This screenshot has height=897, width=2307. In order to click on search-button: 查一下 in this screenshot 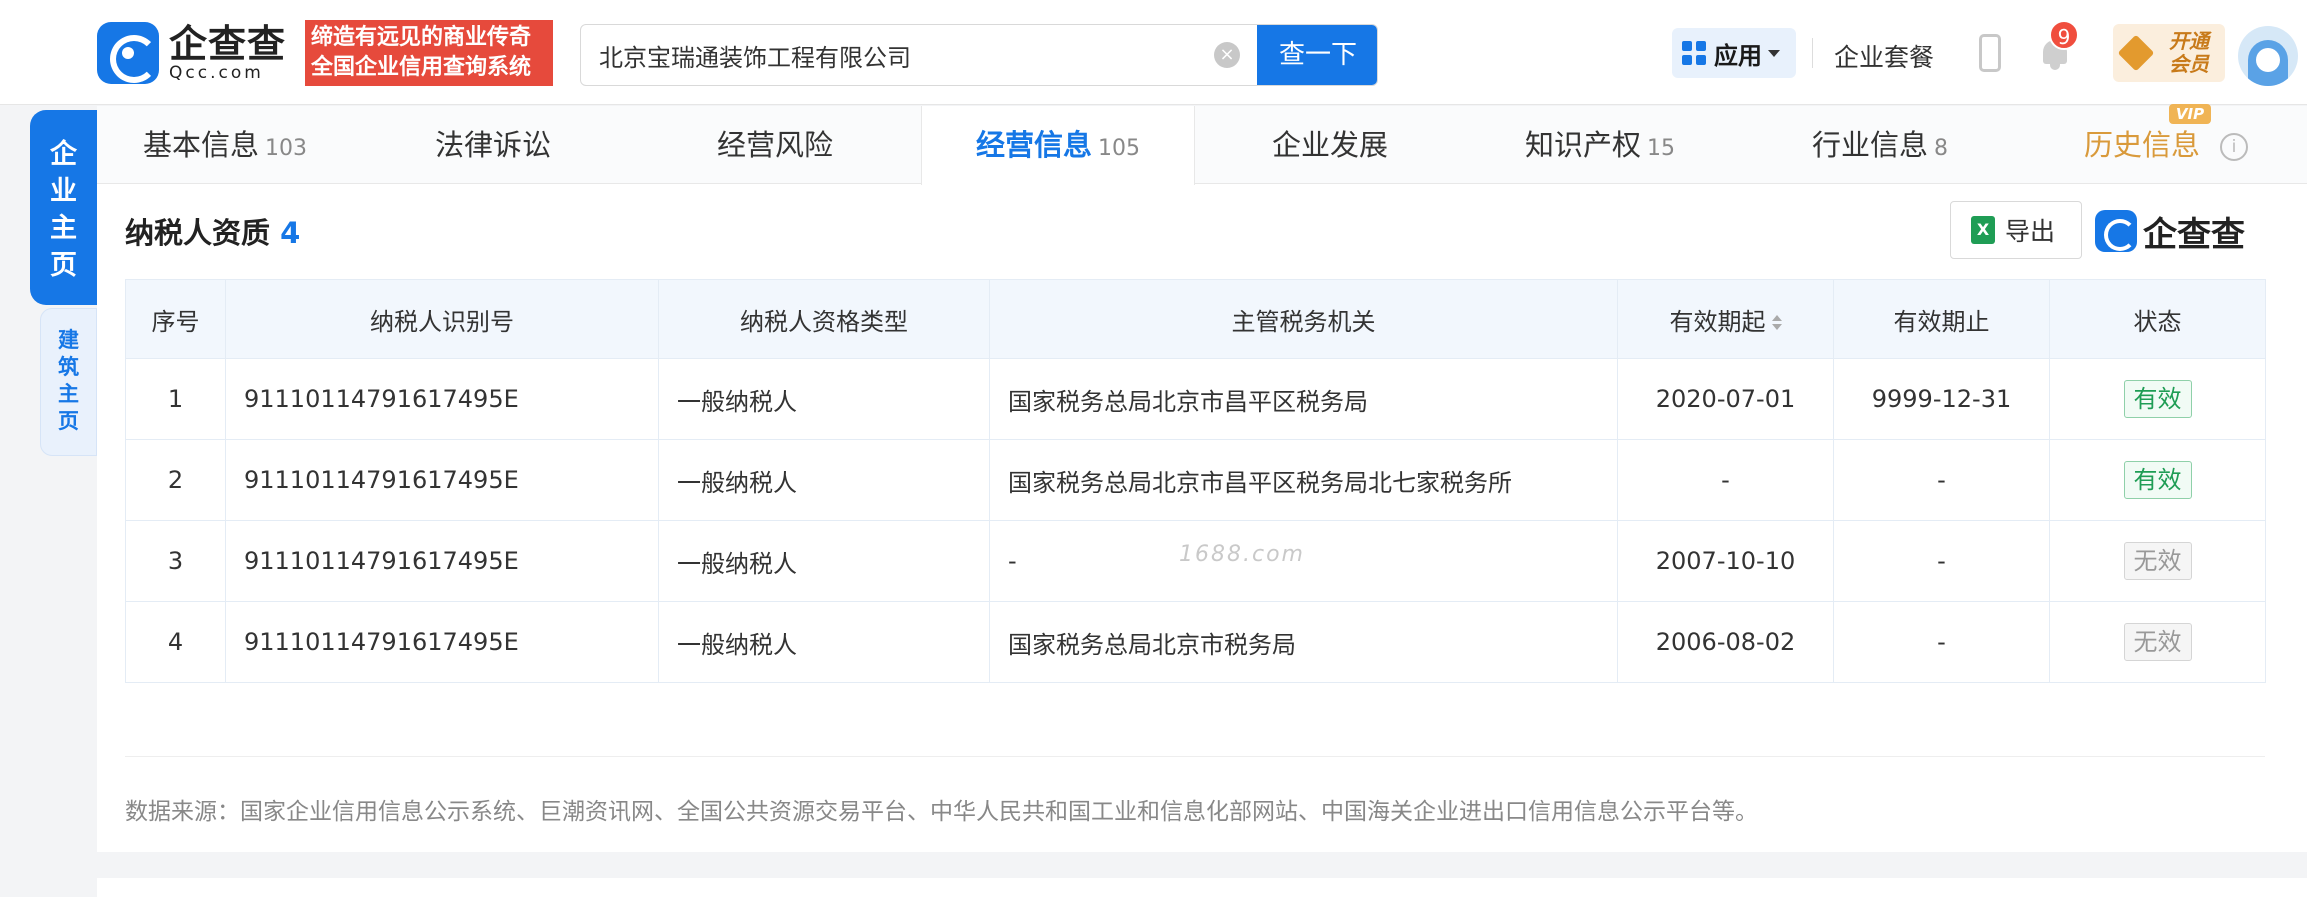, I will do `click(1317, 55)`.